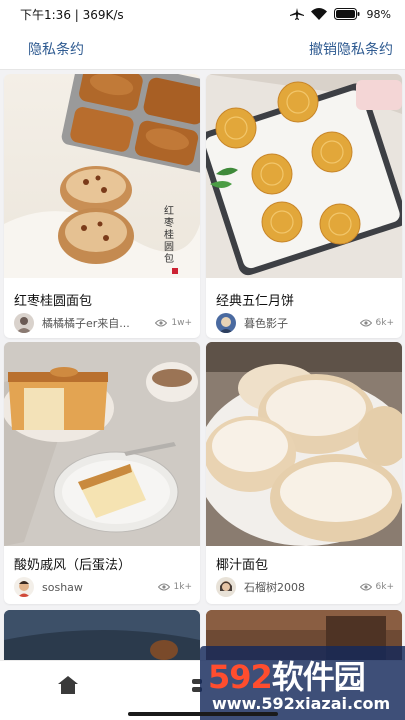 This screenshot has height=720, width=405. I want to click on recipe-title: 红枣桂圆面包, so click(53, 301).